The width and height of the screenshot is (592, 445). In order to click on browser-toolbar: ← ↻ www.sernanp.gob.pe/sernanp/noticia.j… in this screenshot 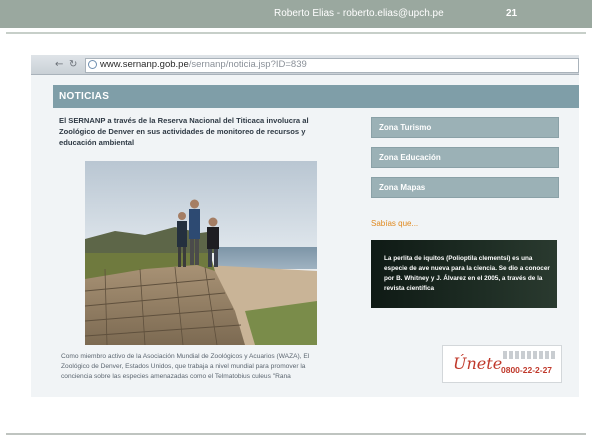, I will do `click(305, 65)`.